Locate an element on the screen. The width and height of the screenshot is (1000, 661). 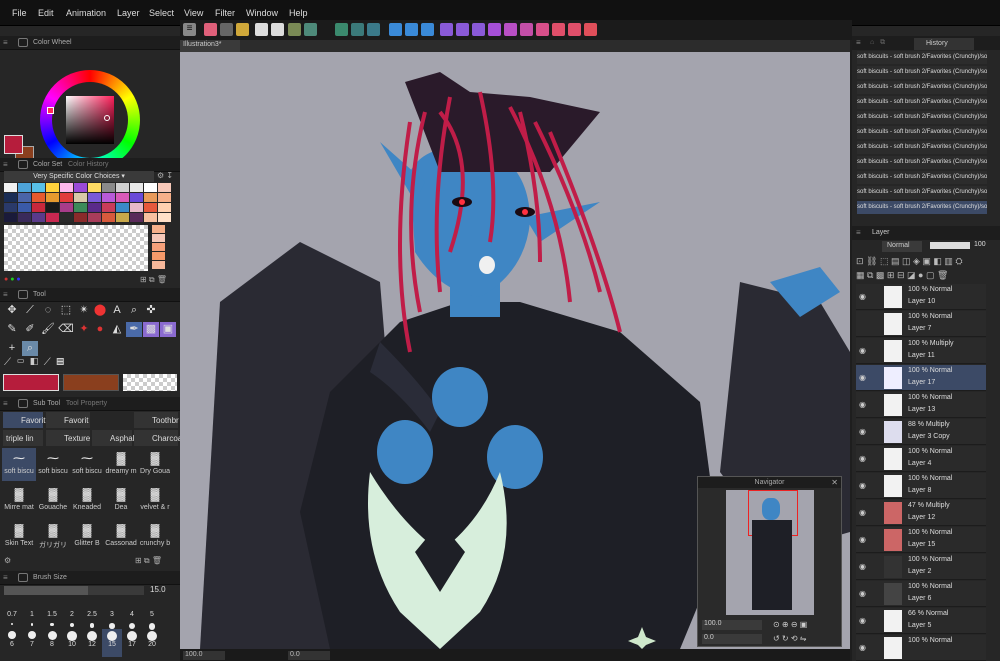
brush-size-preset: 7 is located at coordinates (32, 643).